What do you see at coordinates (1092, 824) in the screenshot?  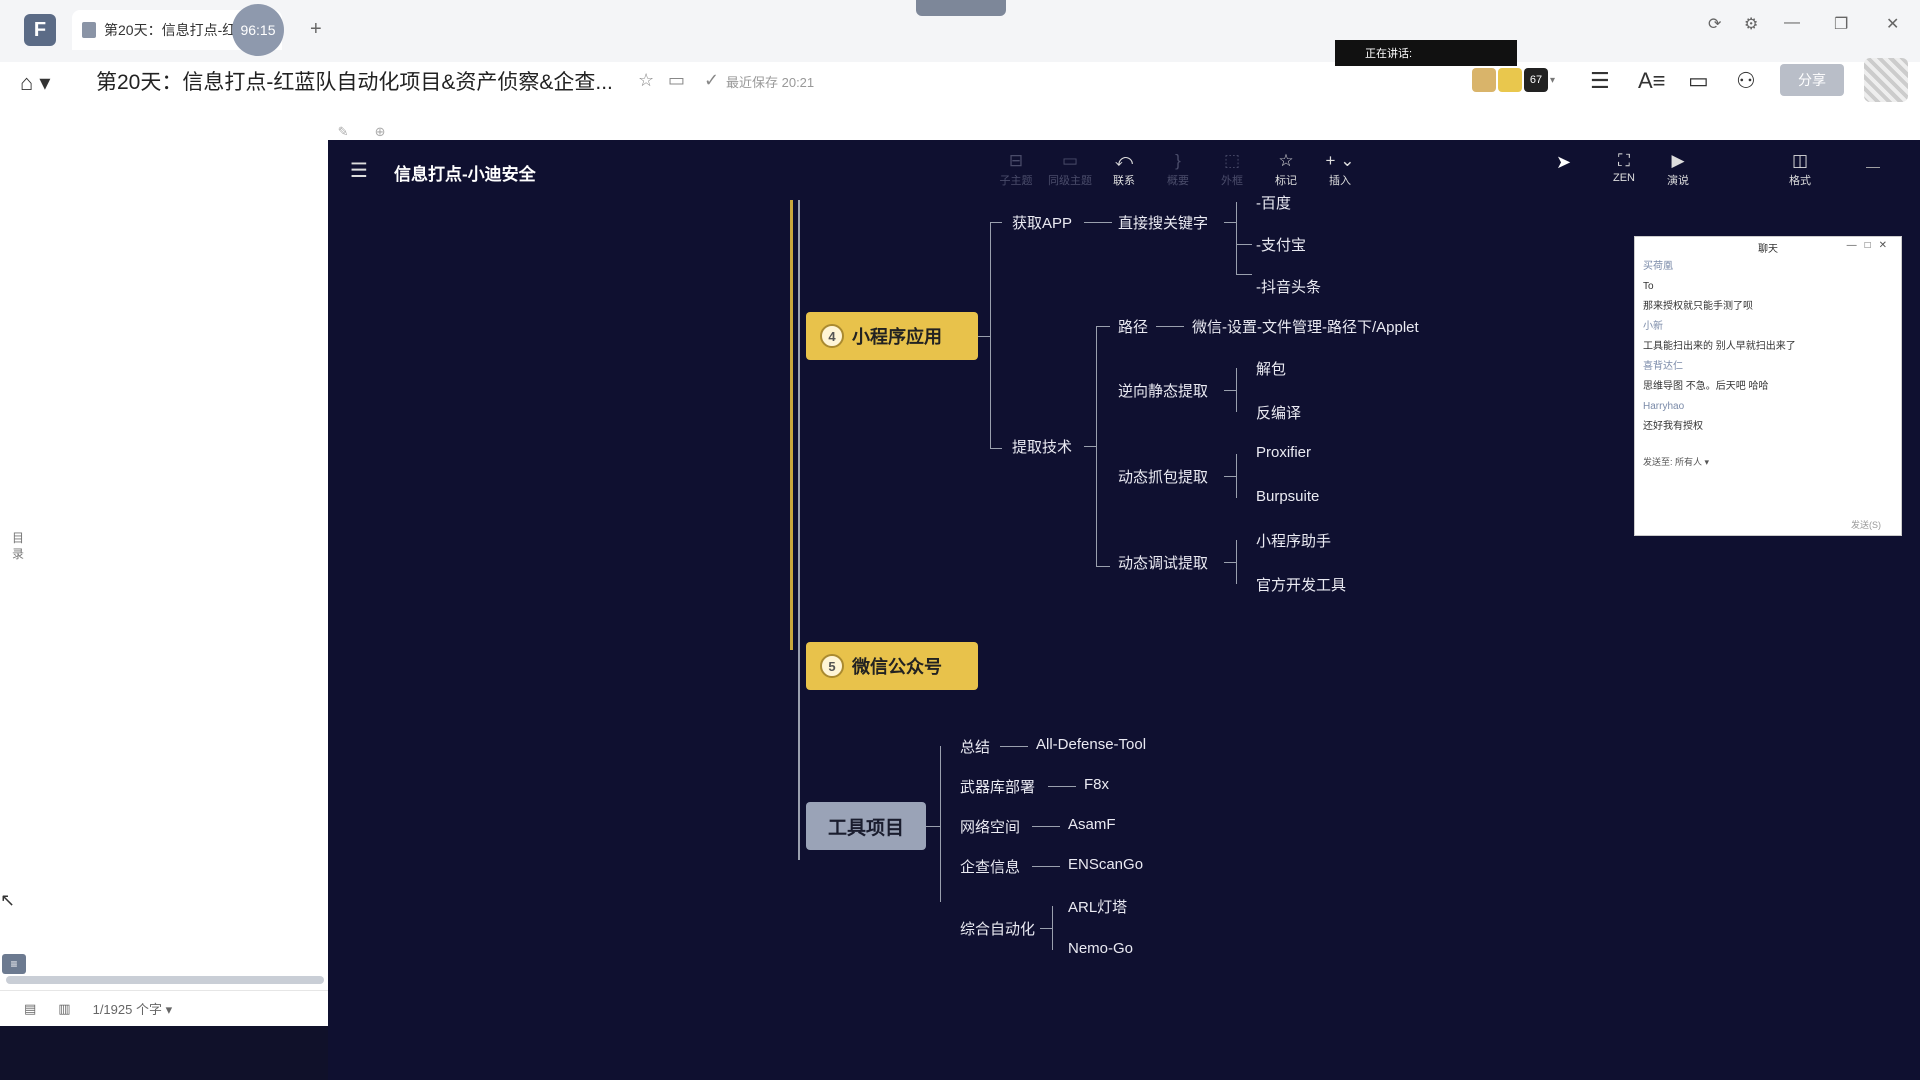 I see `node-asamf: AsamF` at bounding box center [1092, 824].